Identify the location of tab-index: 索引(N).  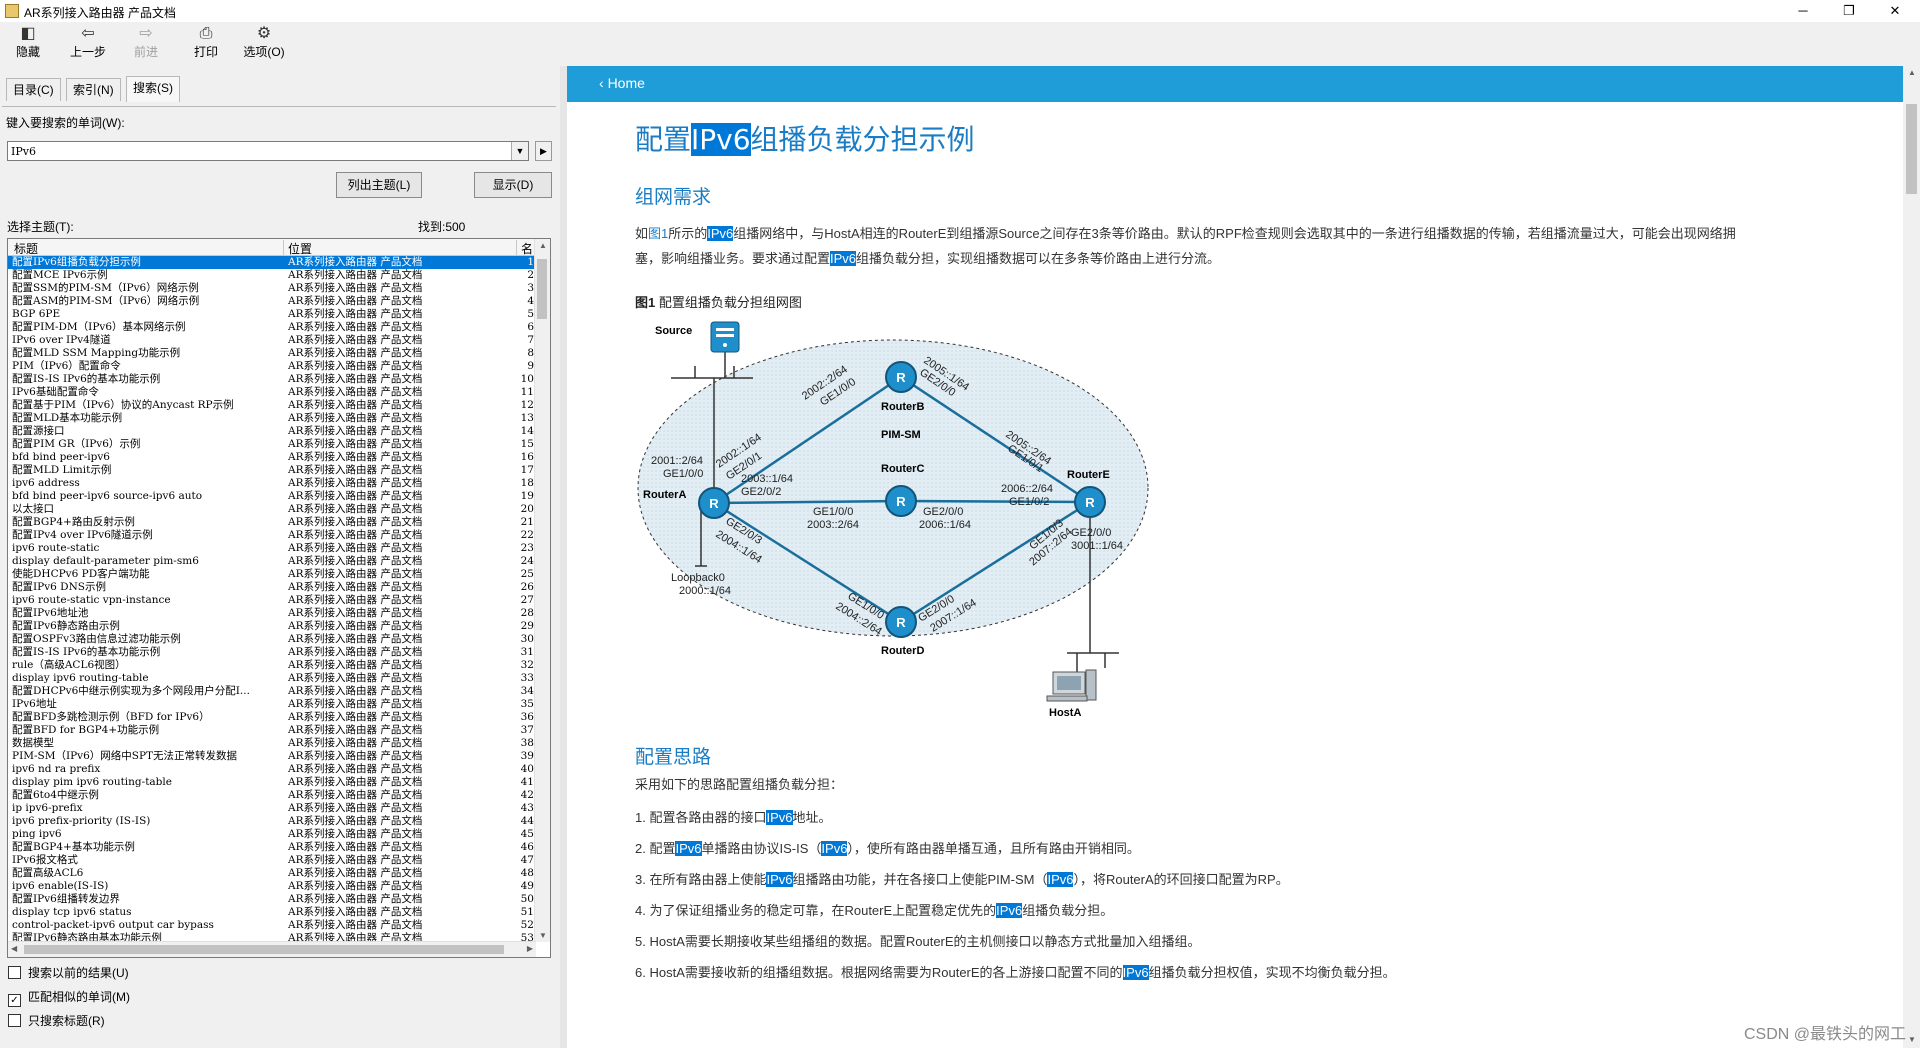
(93, 89).